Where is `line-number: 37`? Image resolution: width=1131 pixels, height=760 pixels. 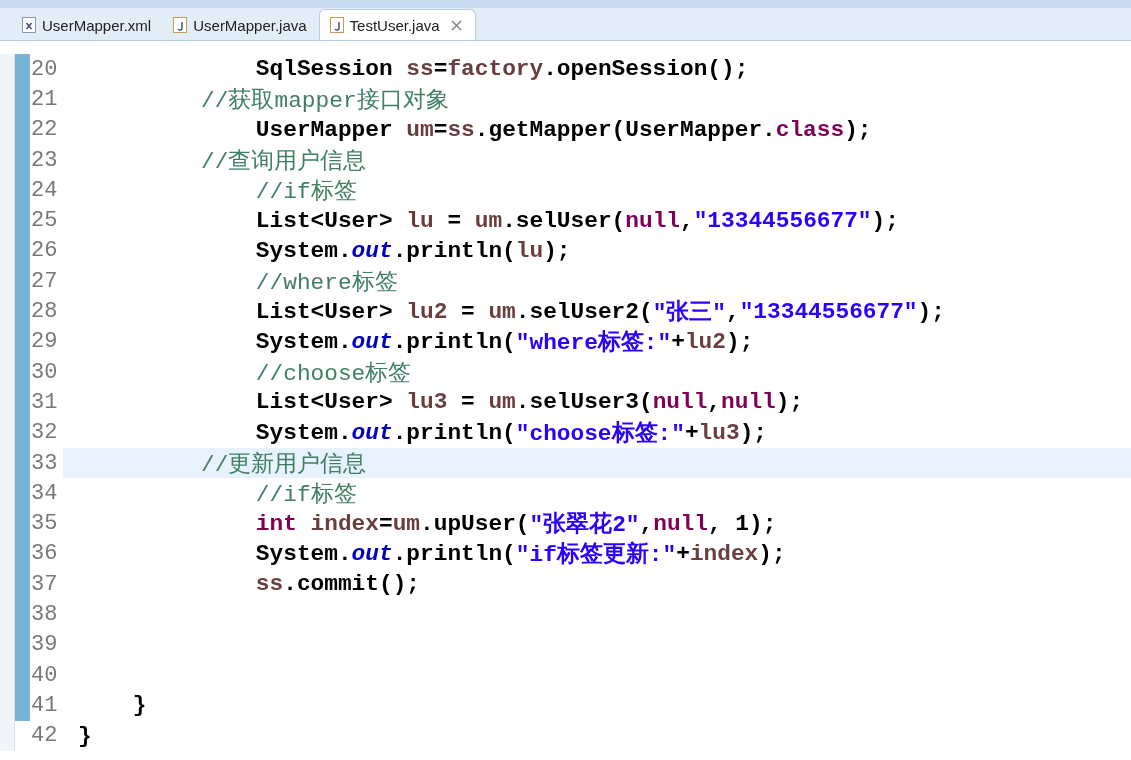
line-number: 37 is located at coordinates (44, 584).